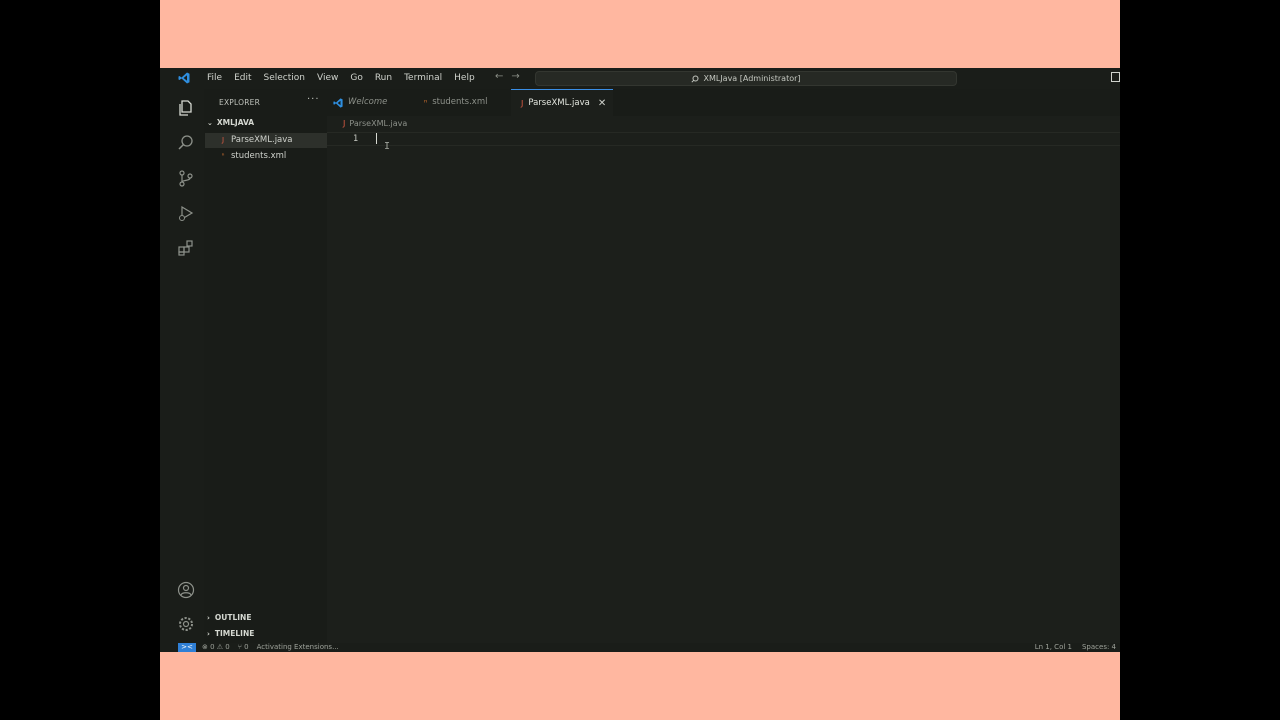  I want to click on tab-label: ParseXML.java, so click(559, 102).